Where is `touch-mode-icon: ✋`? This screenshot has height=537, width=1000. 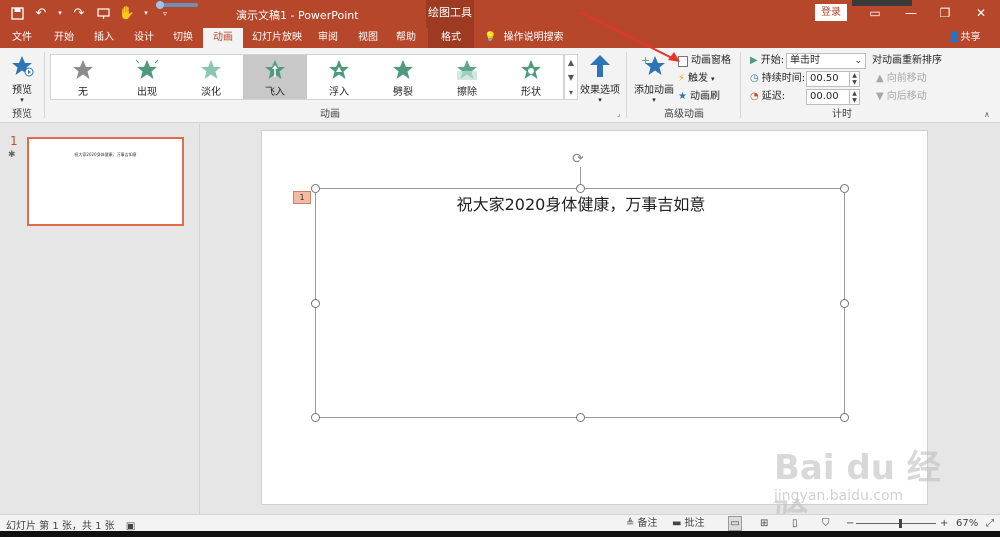 touch-mode-icon: ✋ is located at coordinates (127, 13).